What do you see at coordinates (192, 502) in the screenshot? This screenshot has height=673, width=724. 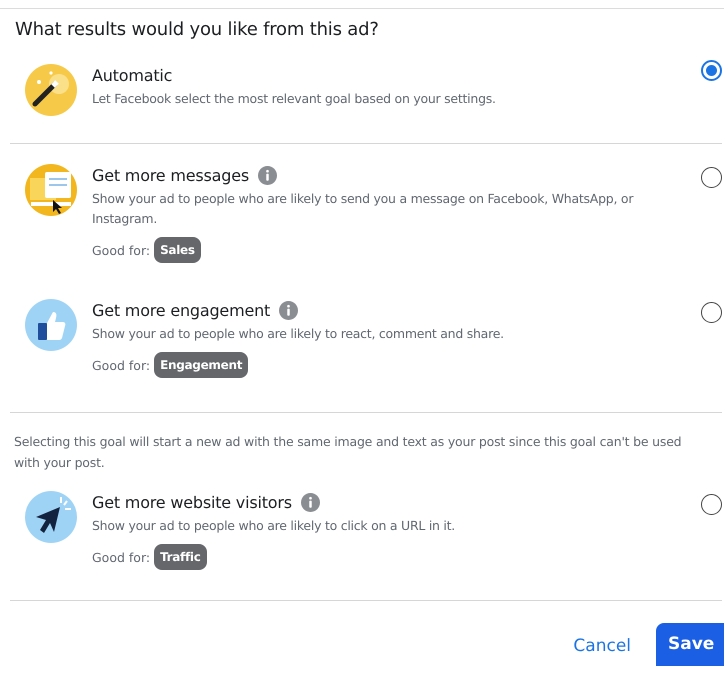 I see `option-title: Get more website visitors` at bounding box center [192, 502].